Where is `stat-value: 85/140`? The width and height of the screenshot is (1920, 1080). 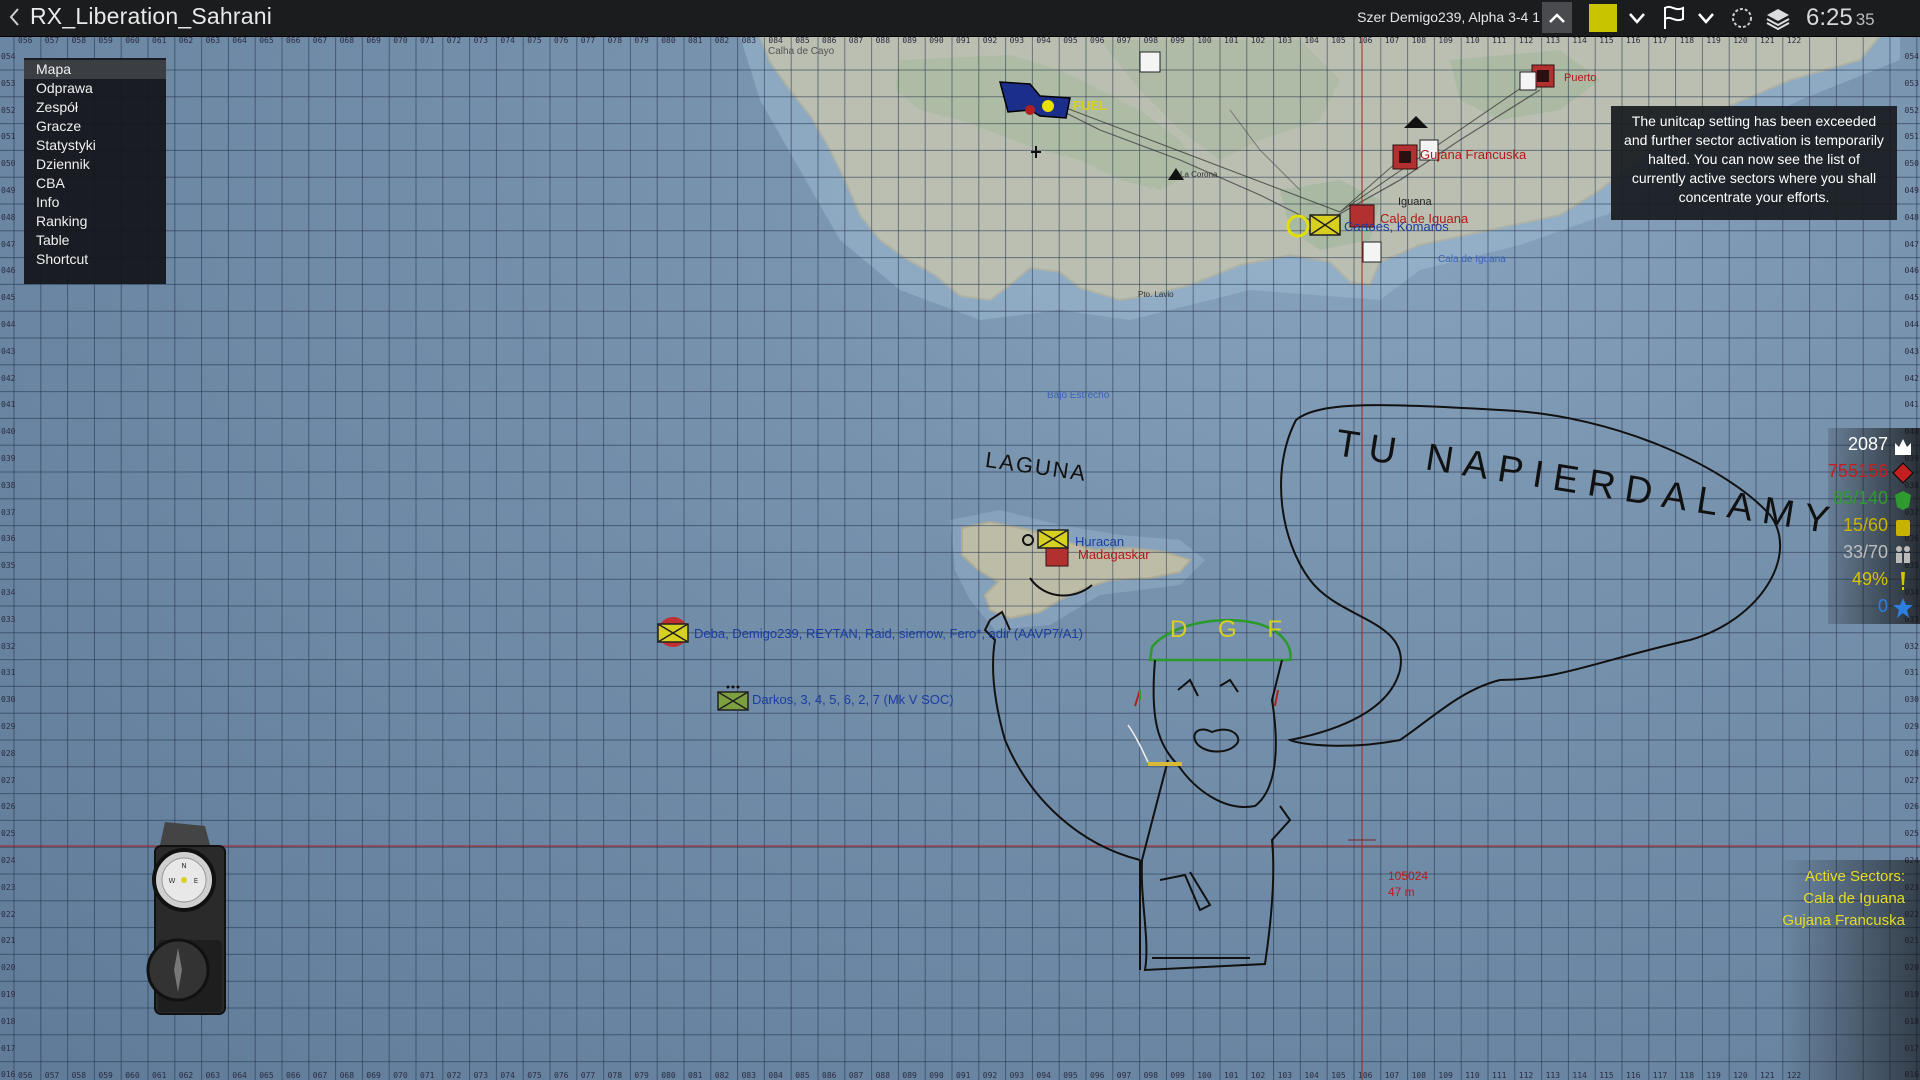 stat-value: 85/140 is located at coordinates (1860, 498).